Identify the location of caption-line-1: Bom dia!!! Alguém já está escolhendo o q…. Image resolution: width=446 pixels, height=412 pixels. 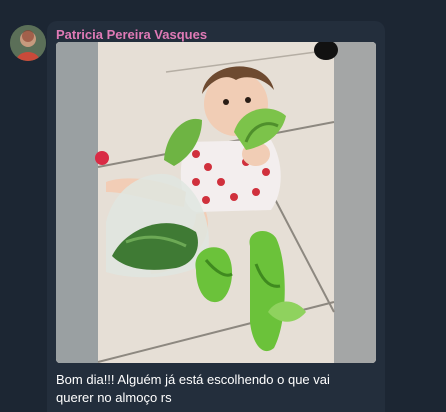
(193, 379).